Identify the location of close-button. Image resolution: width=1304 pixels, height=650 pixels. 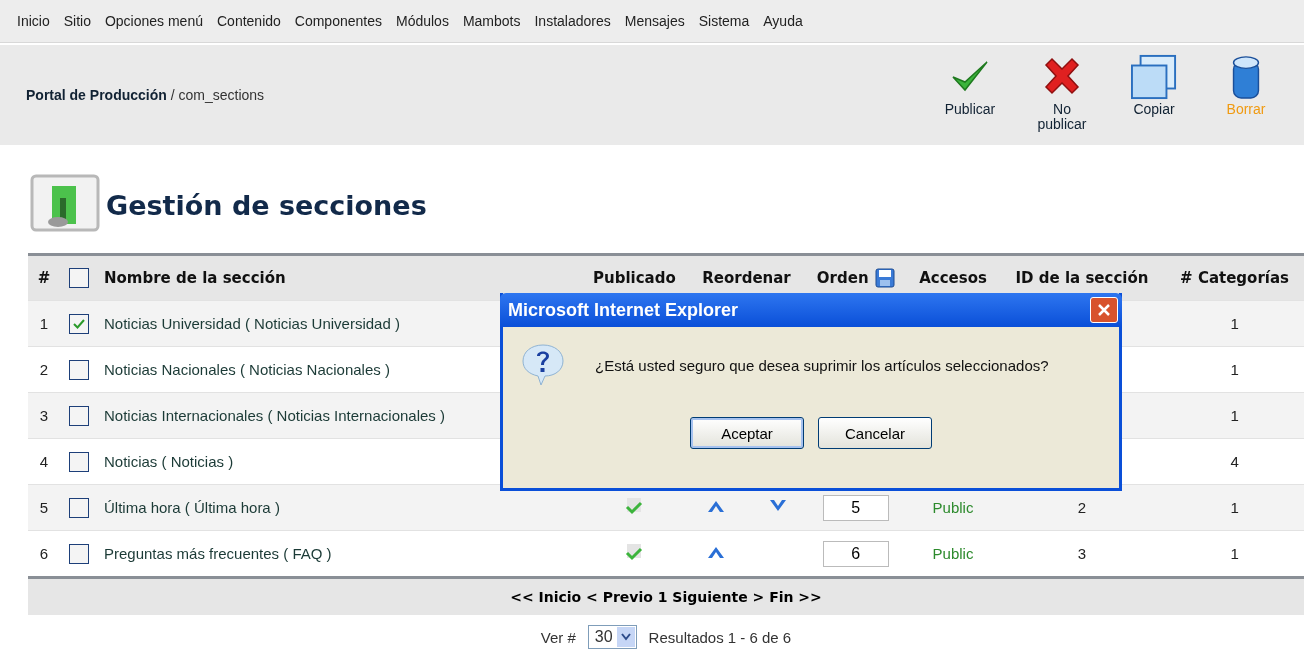
(1104, 310).